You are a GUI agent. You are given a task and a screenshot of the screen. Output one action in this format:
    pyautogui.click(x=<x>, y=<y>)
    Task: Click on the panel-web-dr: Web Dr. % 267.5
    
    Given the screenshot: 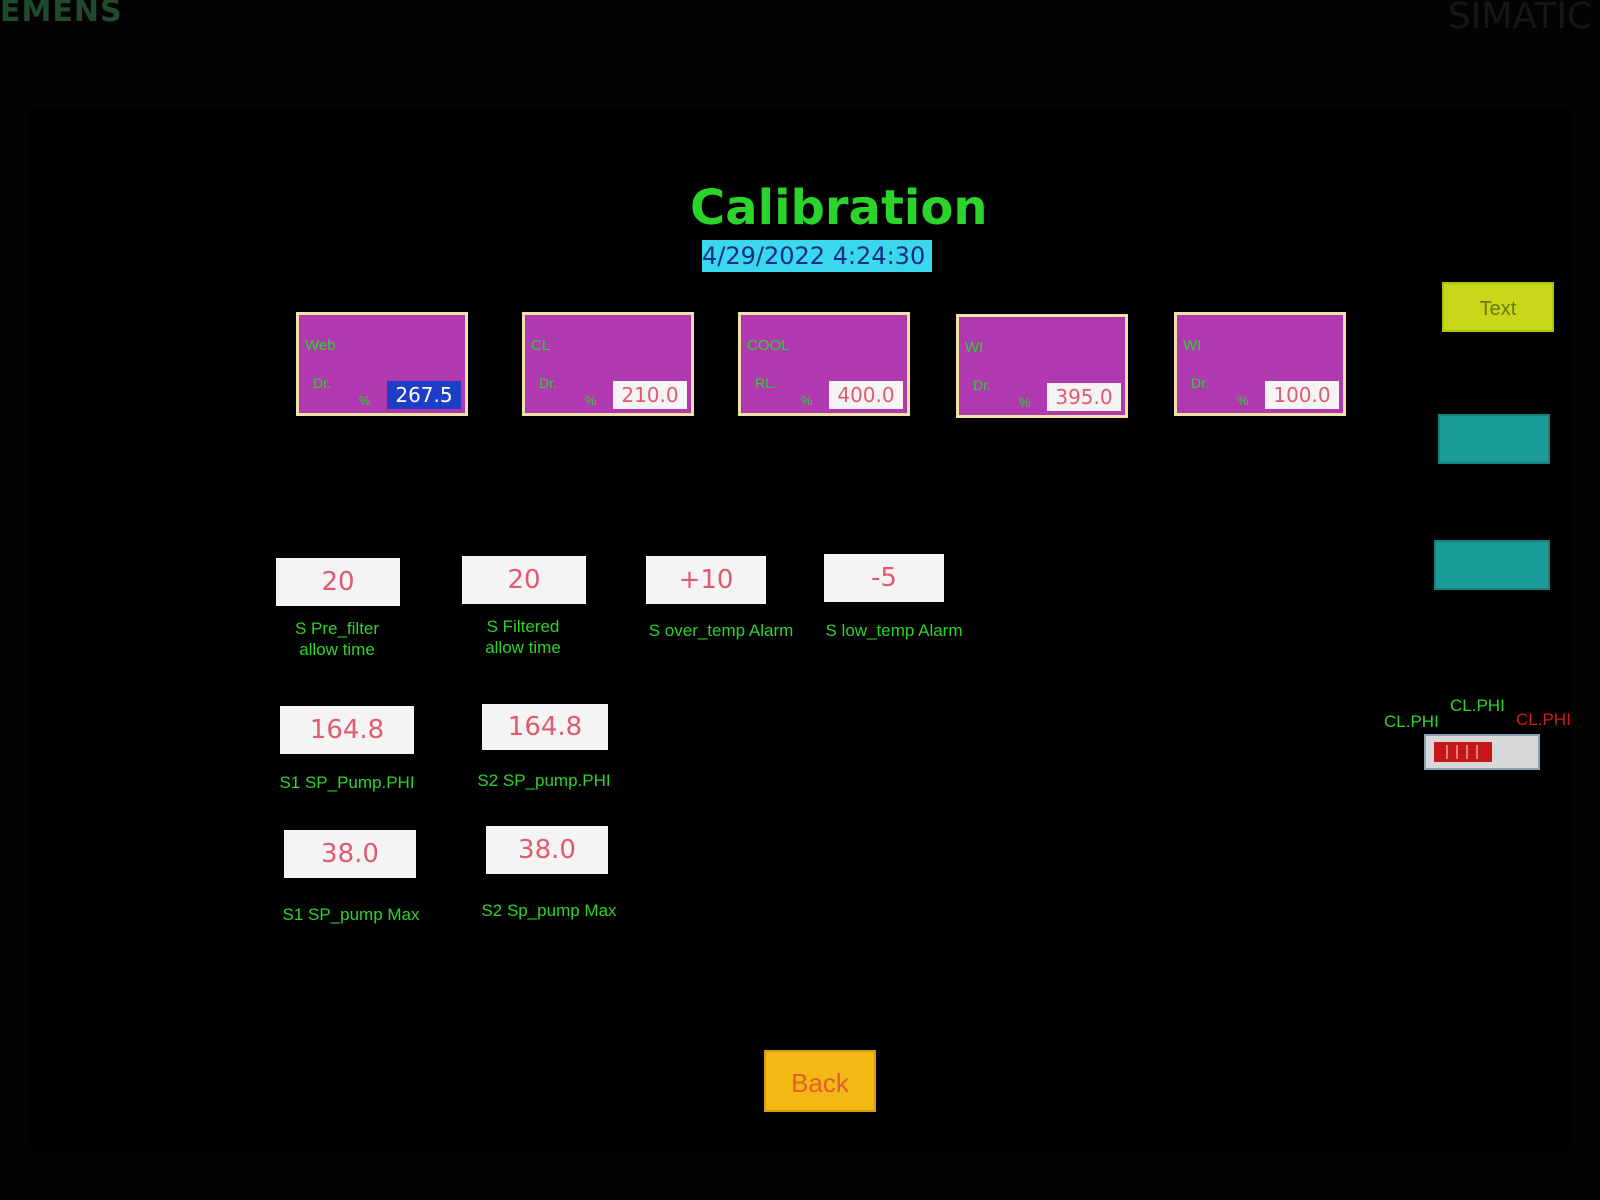 What is the action you would take?
    pyautogui.click(x=382, y=364)
    